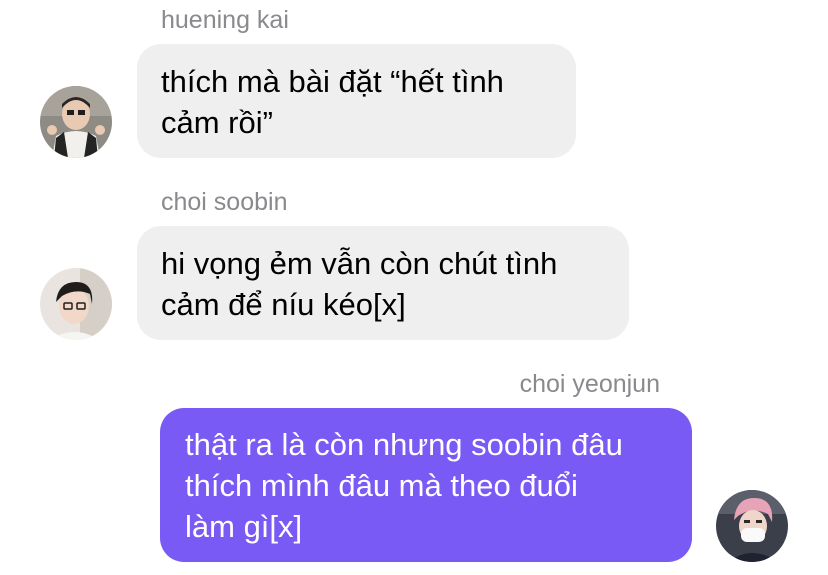 Image resolution: width=828 pixels, height=575 pixels. What do you see at coordinates (356, 101) in the screenshot?
I see `message-bubble: thích mà bài đặt “hết tình cảm rồi”` at bounding box center [356, 101].